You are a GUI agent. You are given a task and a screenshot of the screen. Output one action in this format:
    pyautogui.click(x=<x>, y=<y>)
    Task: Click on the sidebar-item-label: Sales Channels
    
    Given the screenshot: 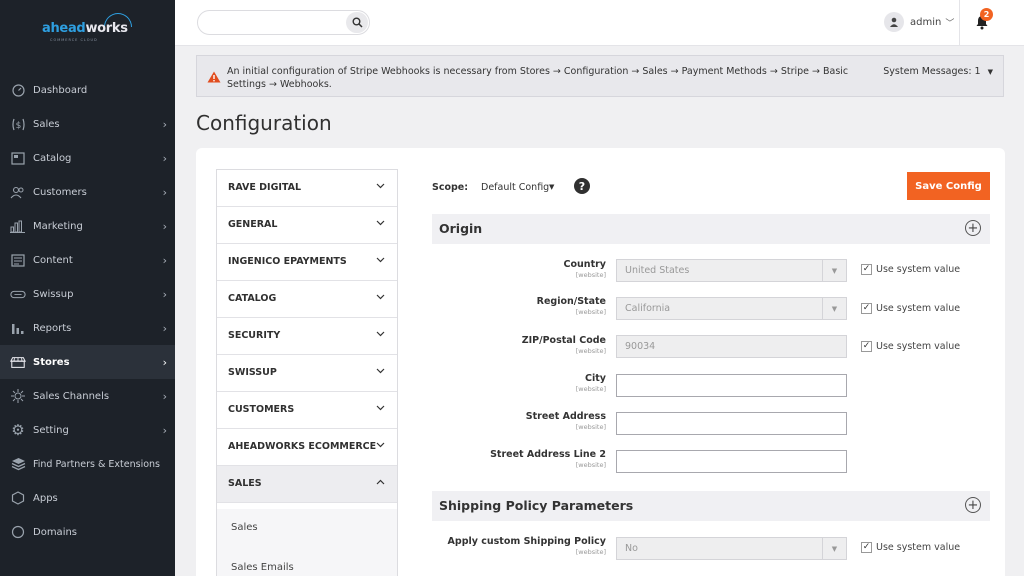 What is the action you would take?
    pyautogui.click(x=71, y=396)
    